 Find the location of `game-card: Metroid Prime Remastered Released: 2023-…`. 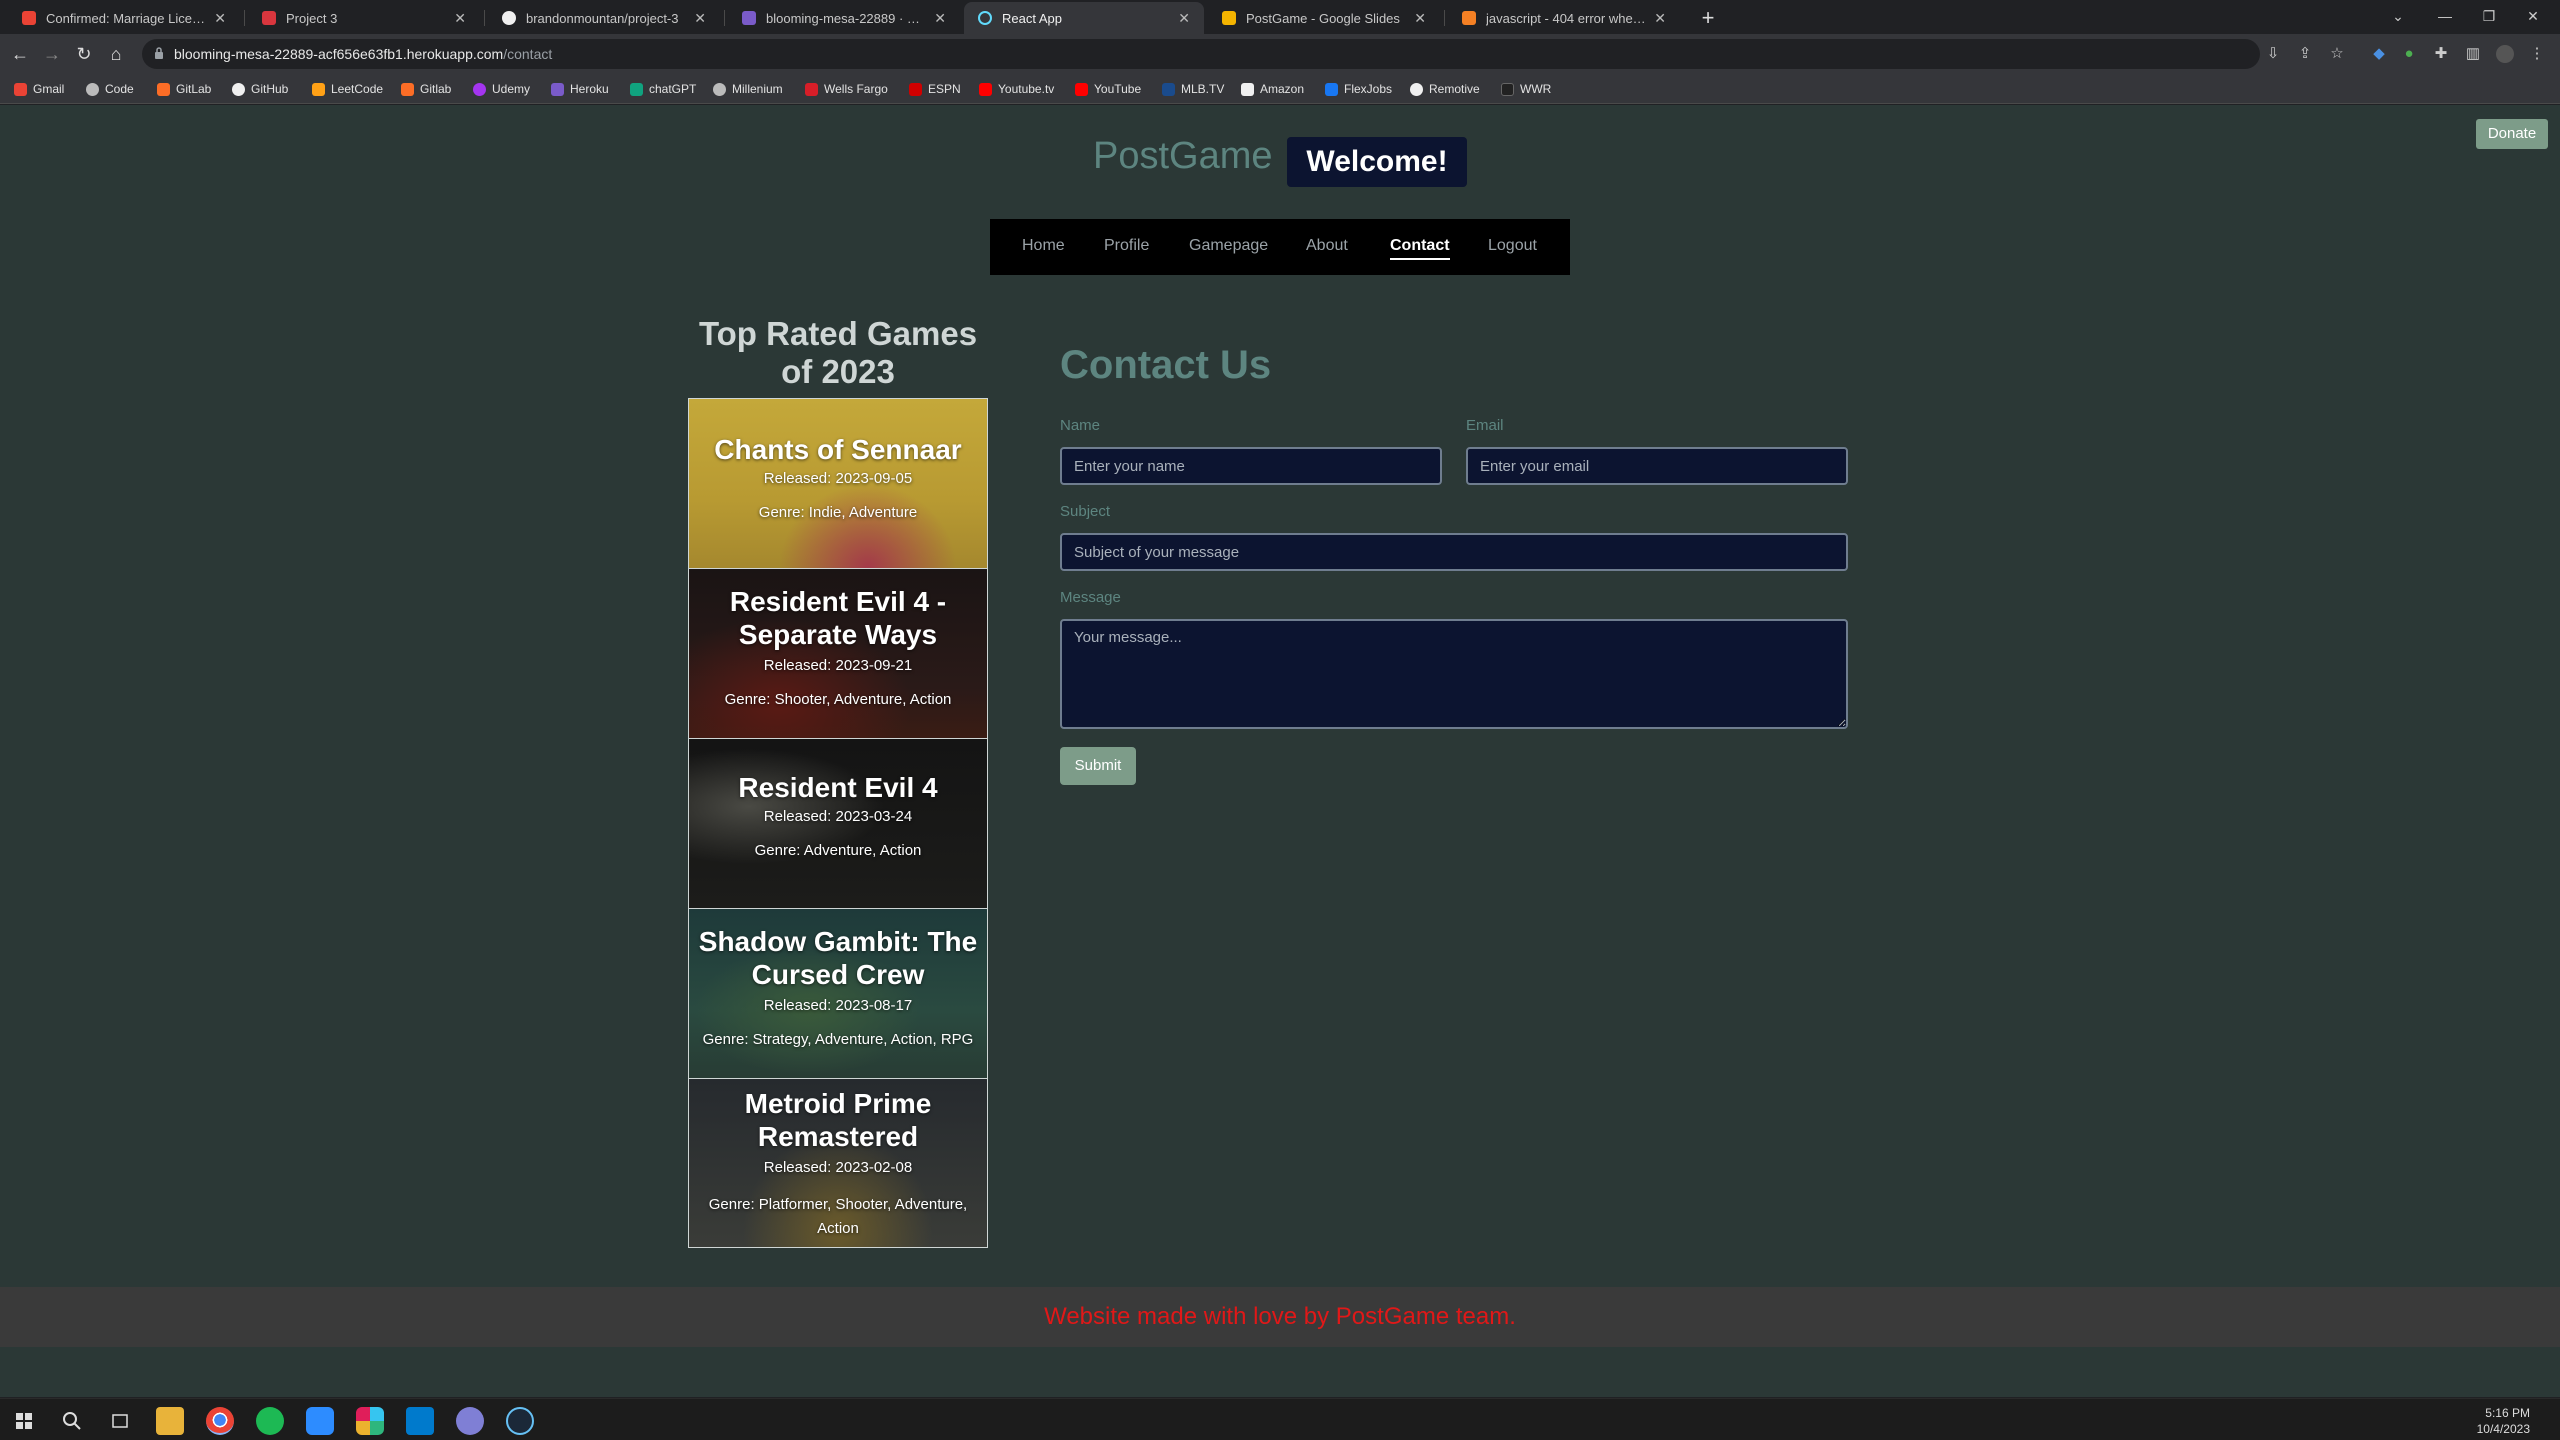

game-card: Metroid Prime Remastered Released: 2023-… is located at coordinates (838, 1163).